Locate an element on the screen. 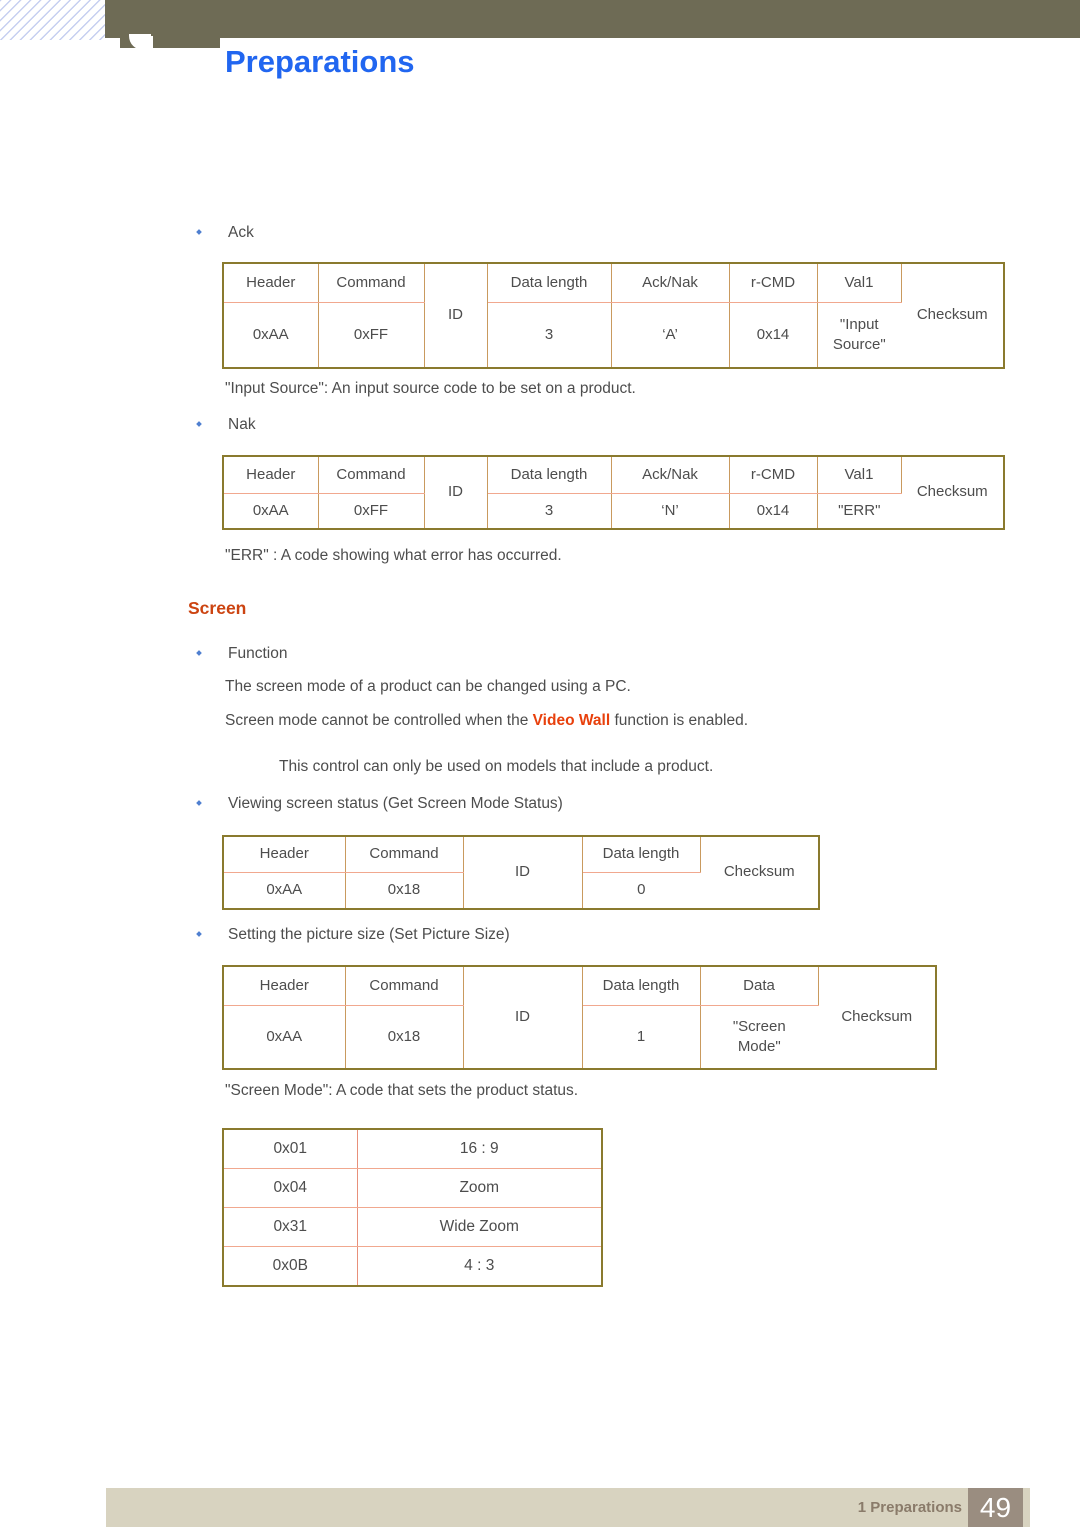 The image size is (1080, 1527). cell-acknak-value: ‘A’ is located at coordinates (670, 335).